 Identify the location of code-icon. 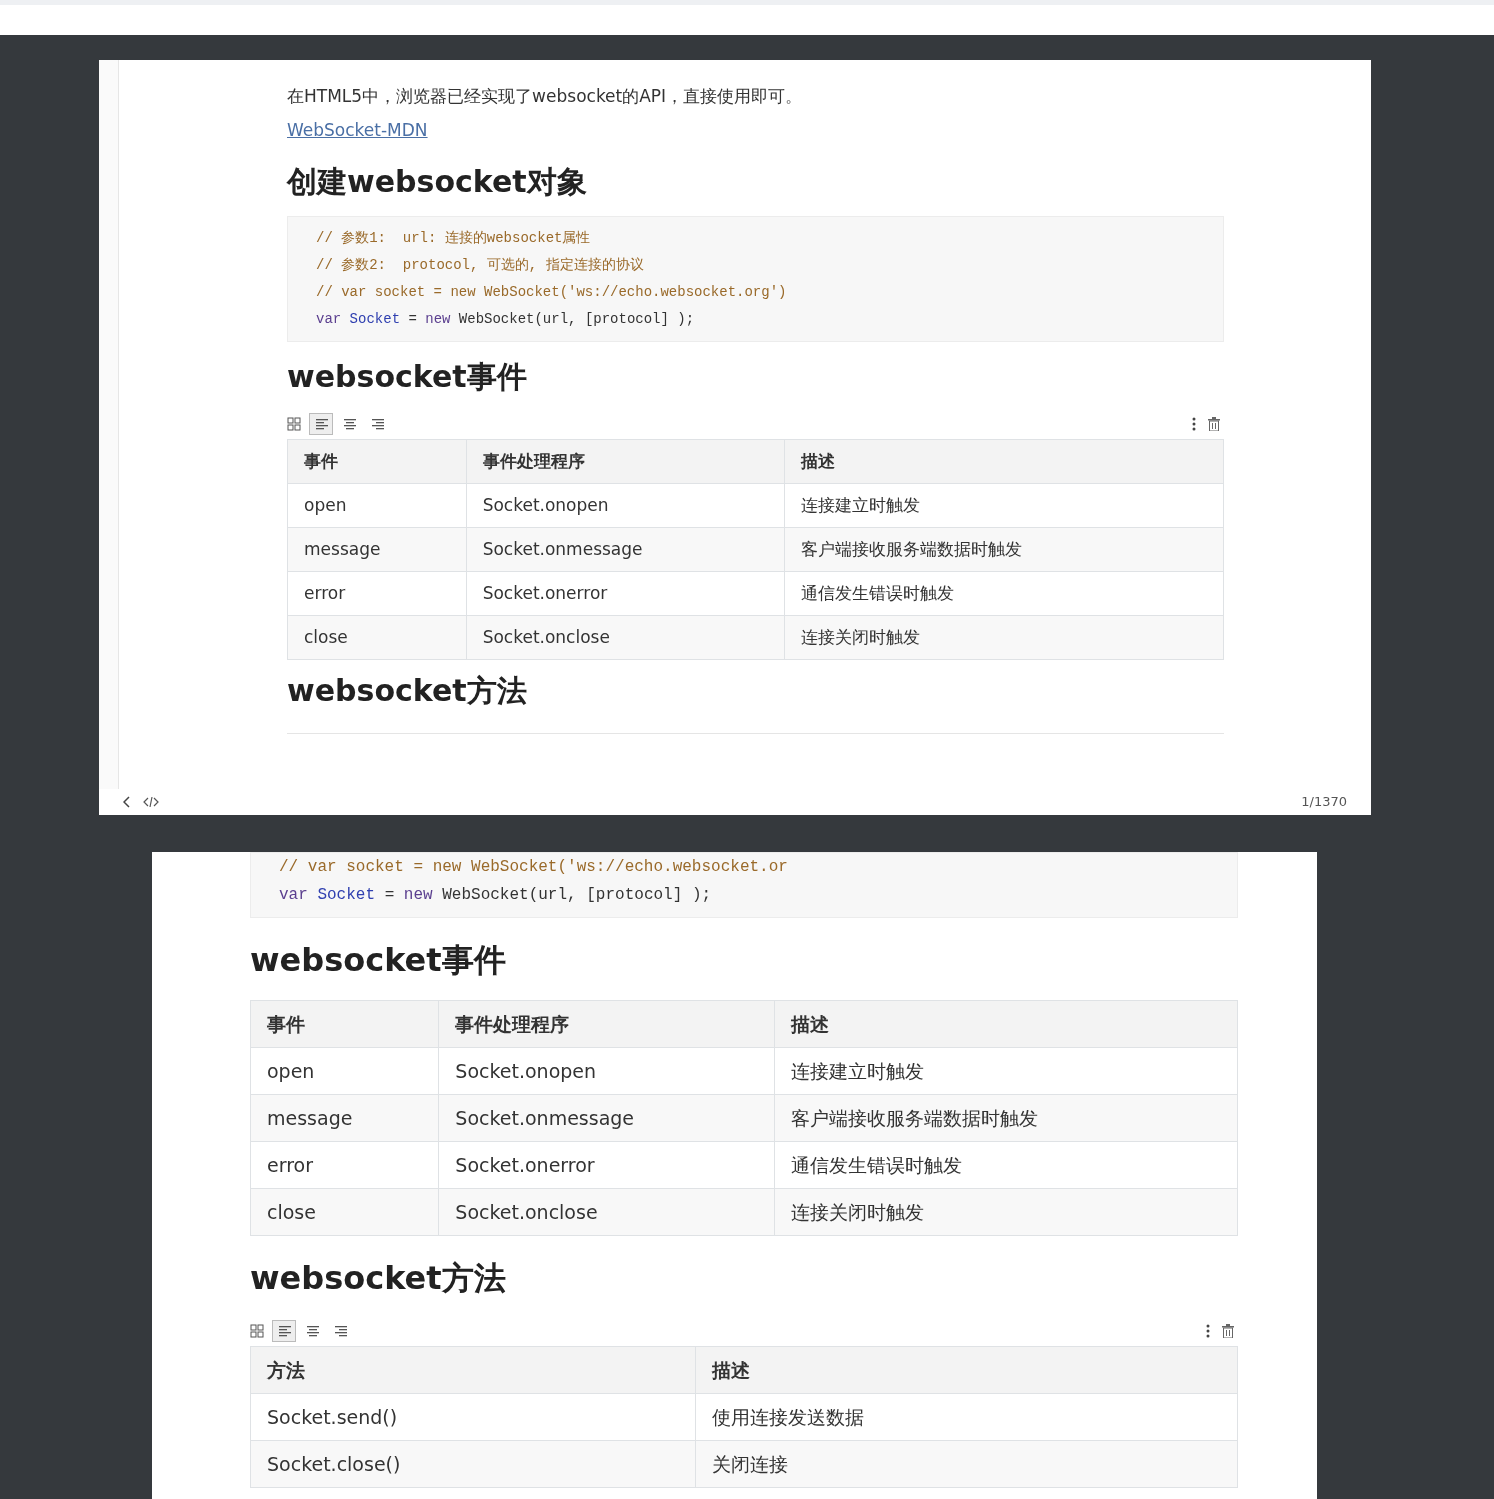
(151, 802).